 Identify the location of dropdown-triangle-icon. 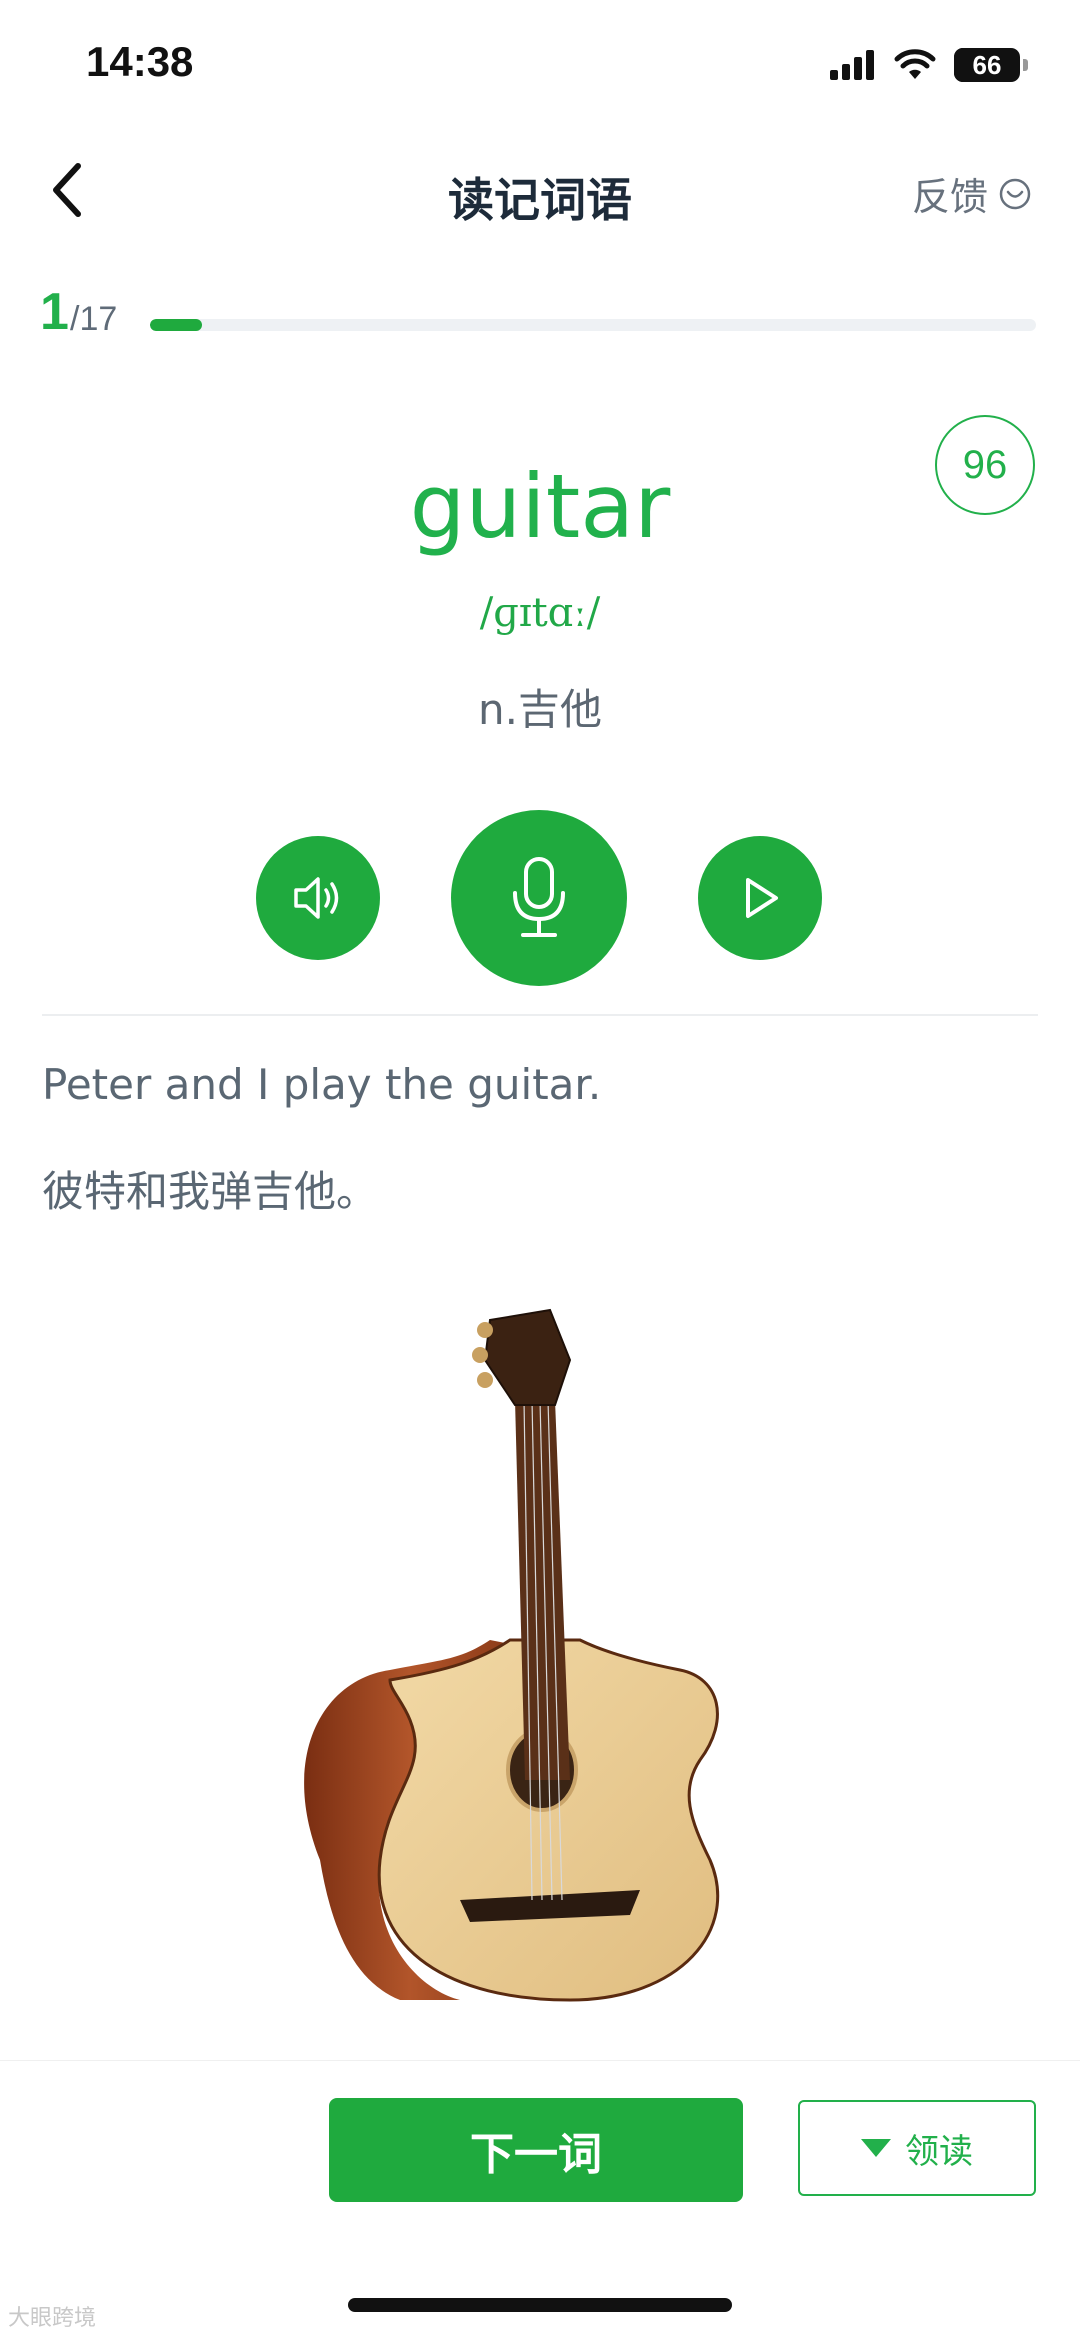
(876, 2148).